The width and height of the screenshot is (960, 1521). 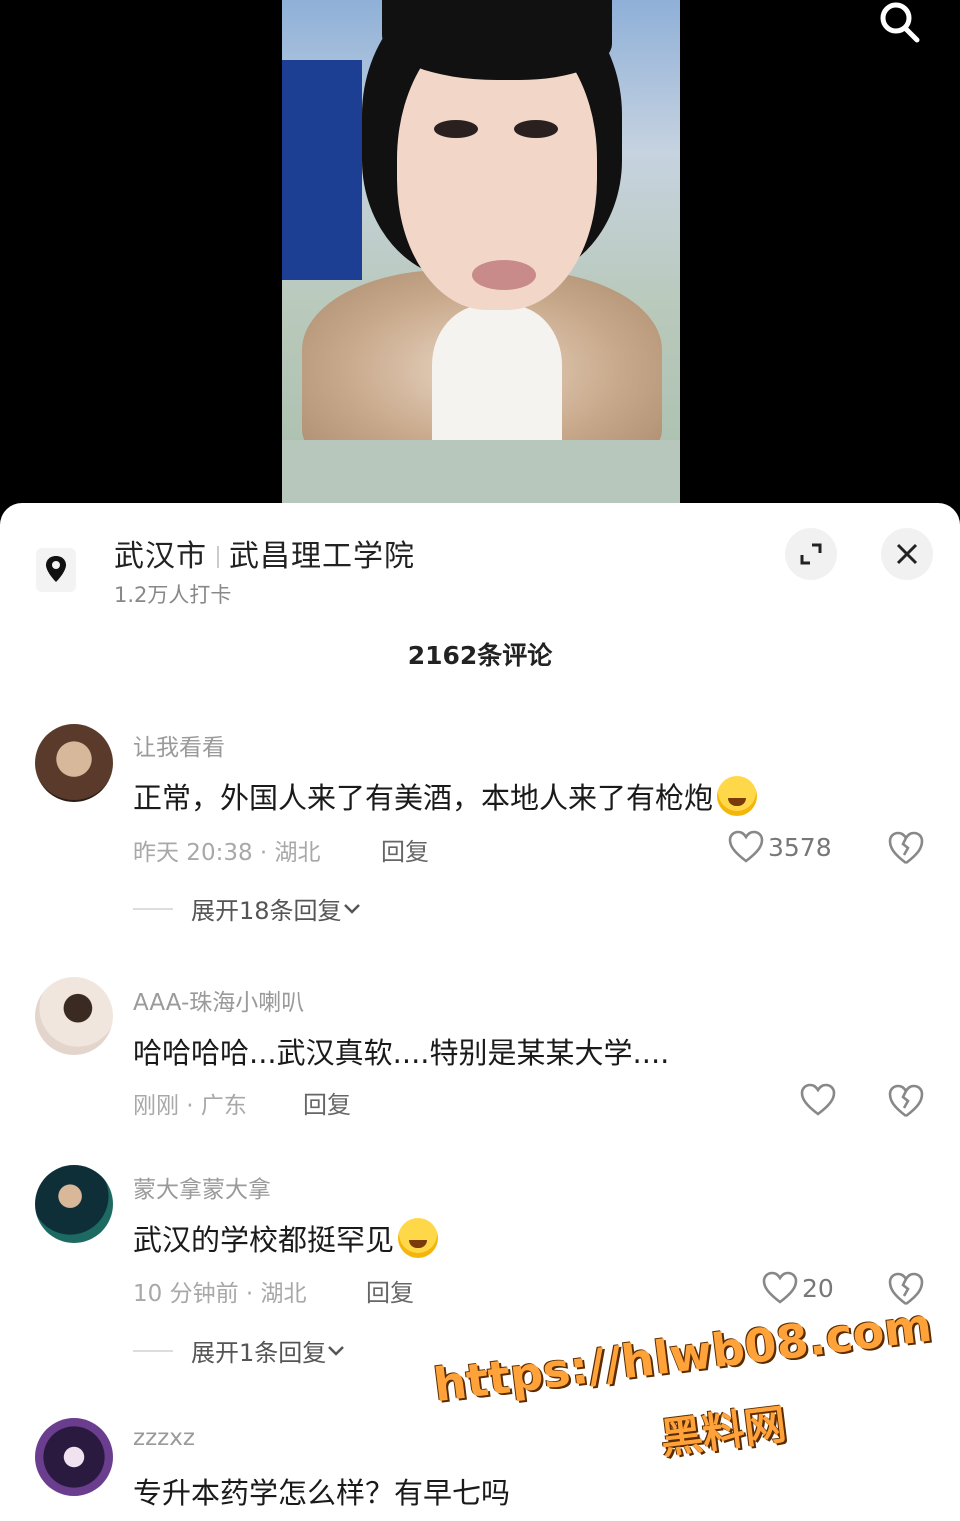 What do you see at coordinates (179, 745) in the screenshot?
I see `comment-username: 让我看看` at bounding box center [179, 745].